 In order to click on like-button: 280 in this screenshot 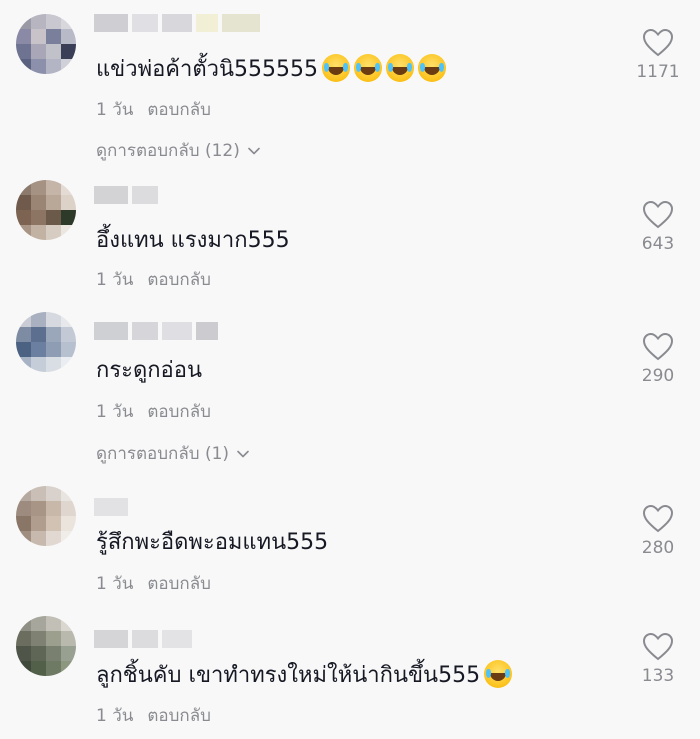, I will do `click(658, 531)`.